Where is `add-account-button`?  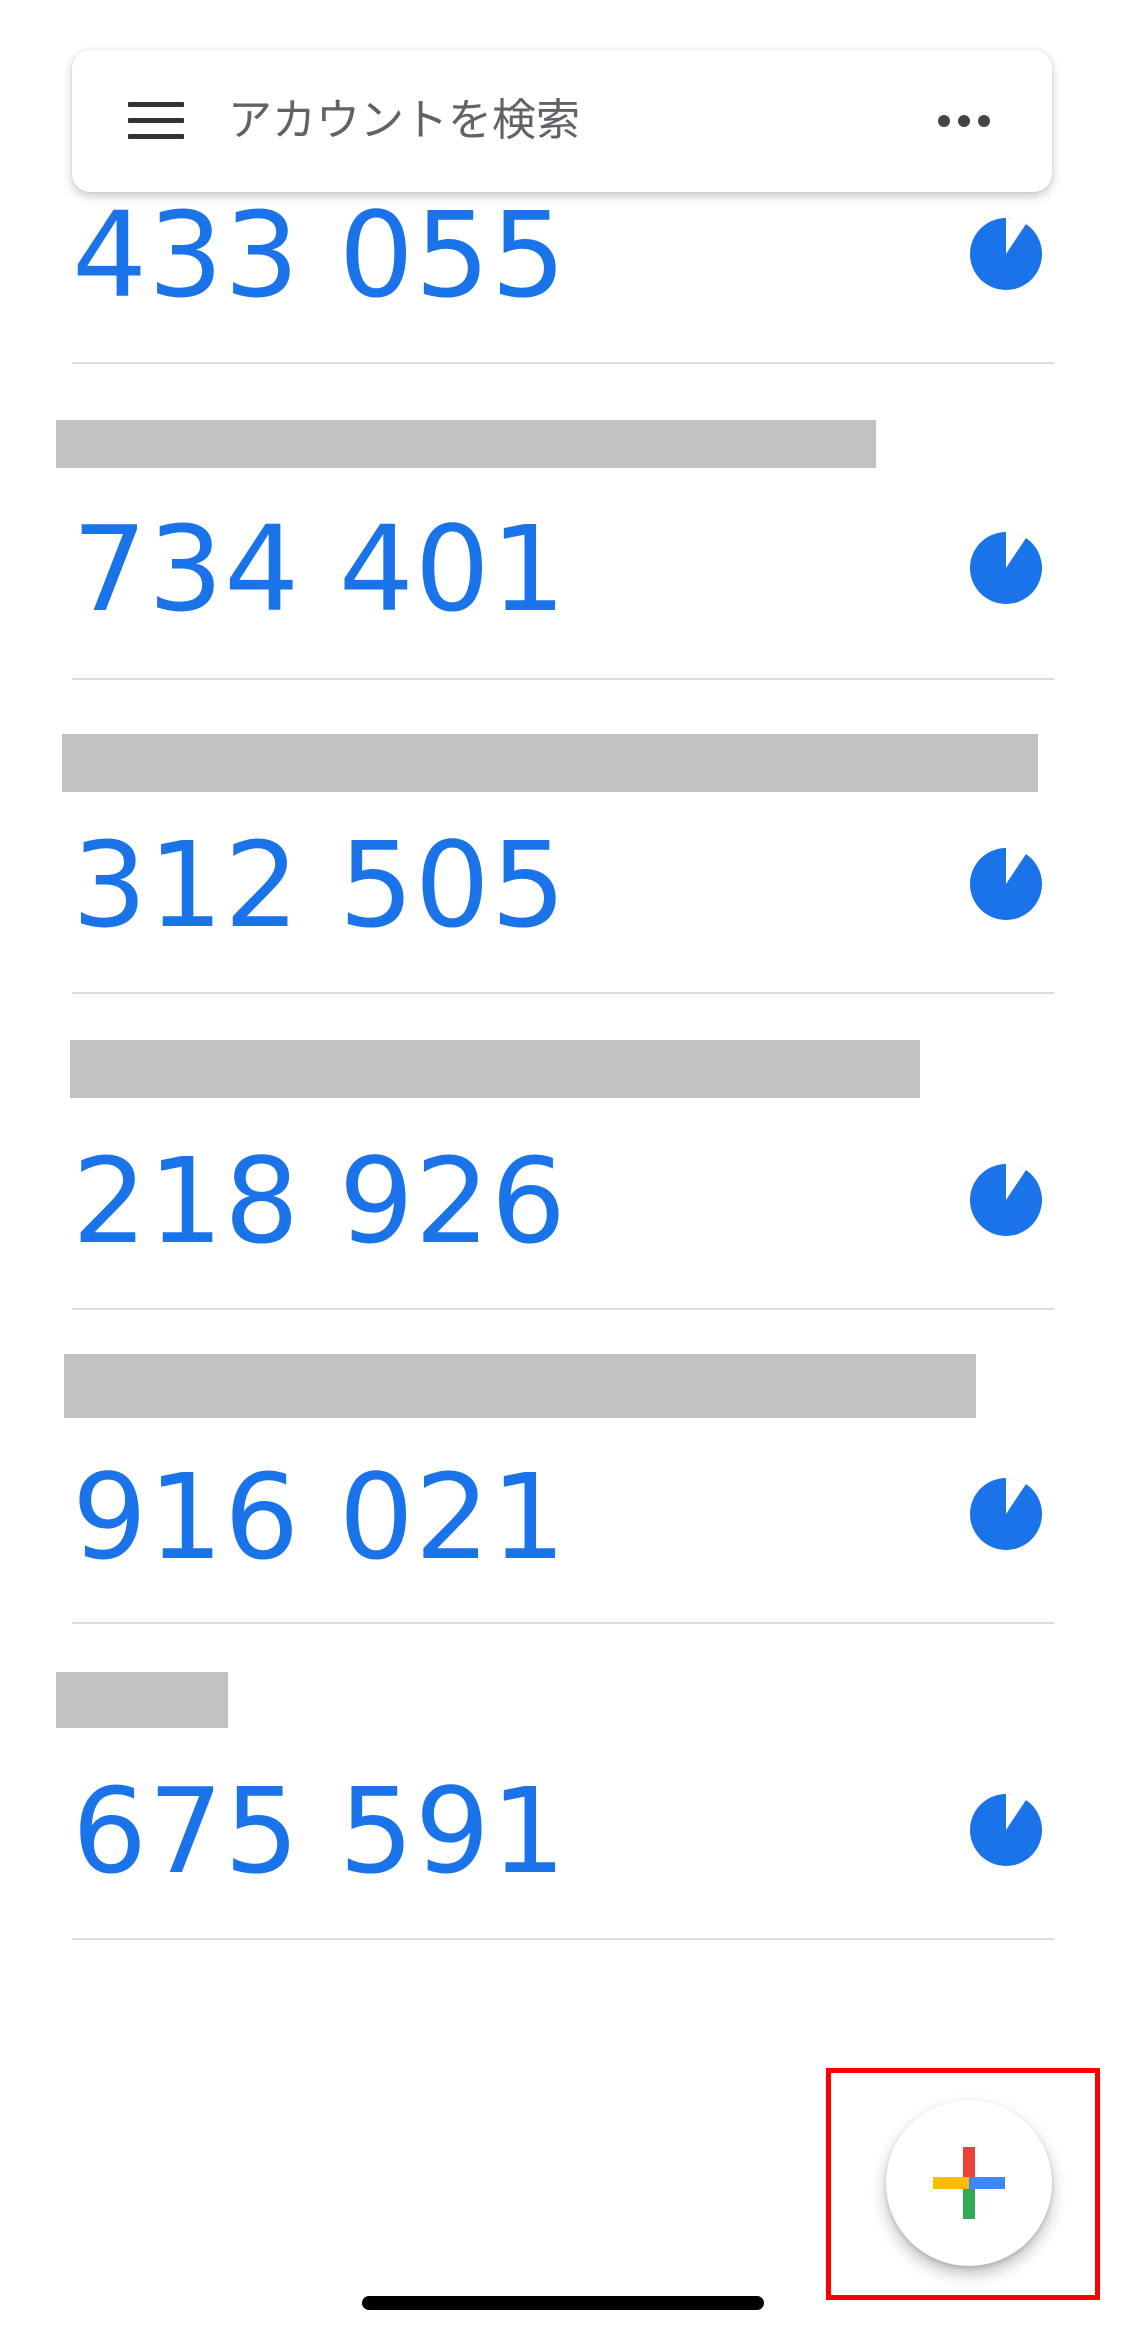
add-account-button is located at coordinates (969, 2183).